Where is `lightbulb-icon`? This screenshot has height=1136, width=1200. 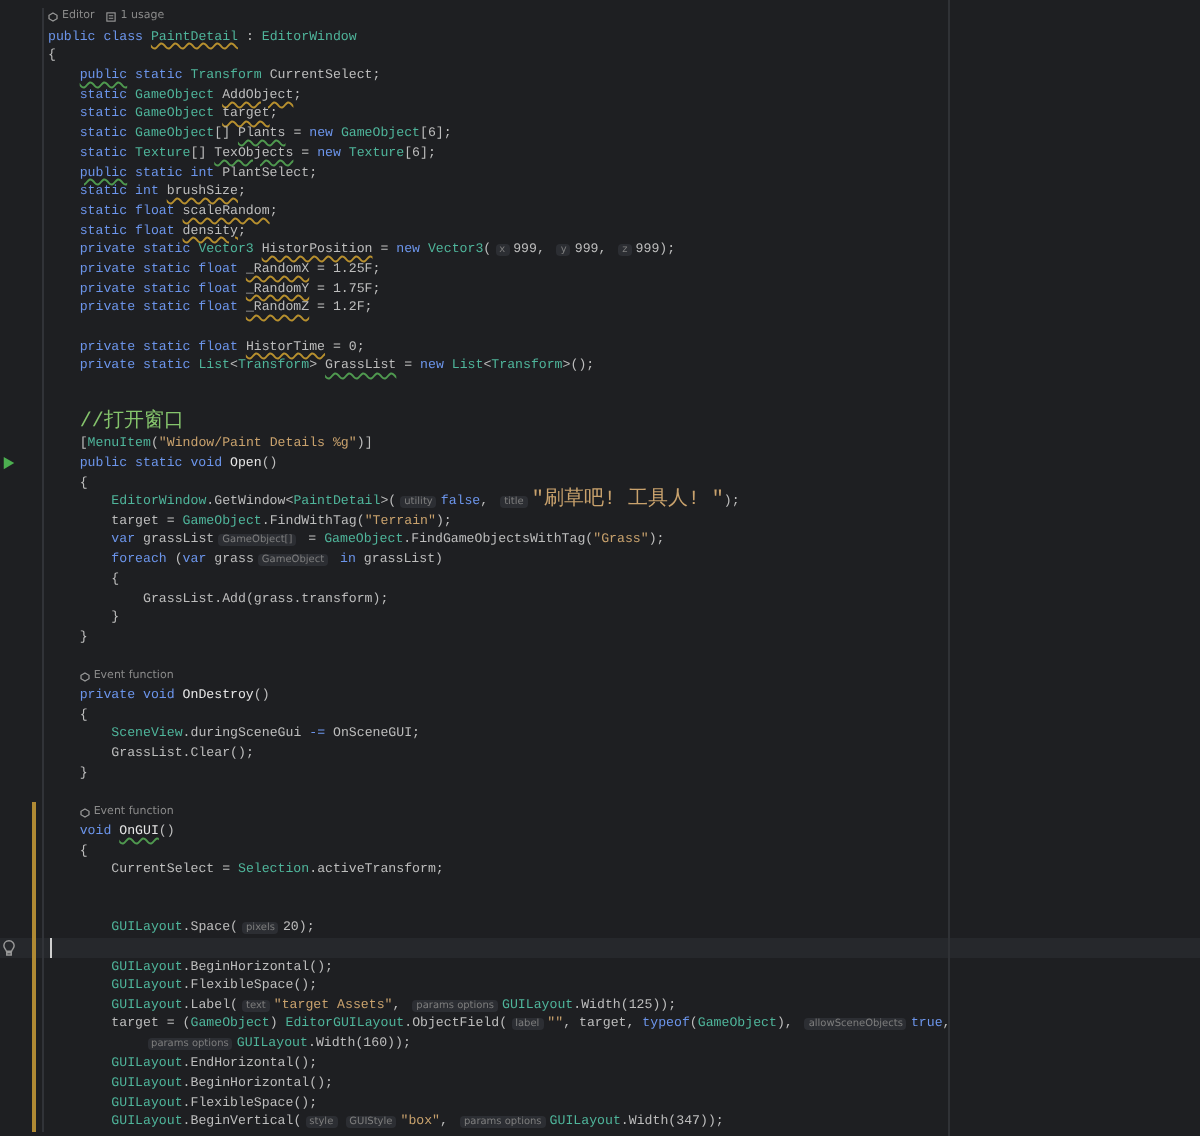 lightbulb-icon is located at coordinates (9, 947).